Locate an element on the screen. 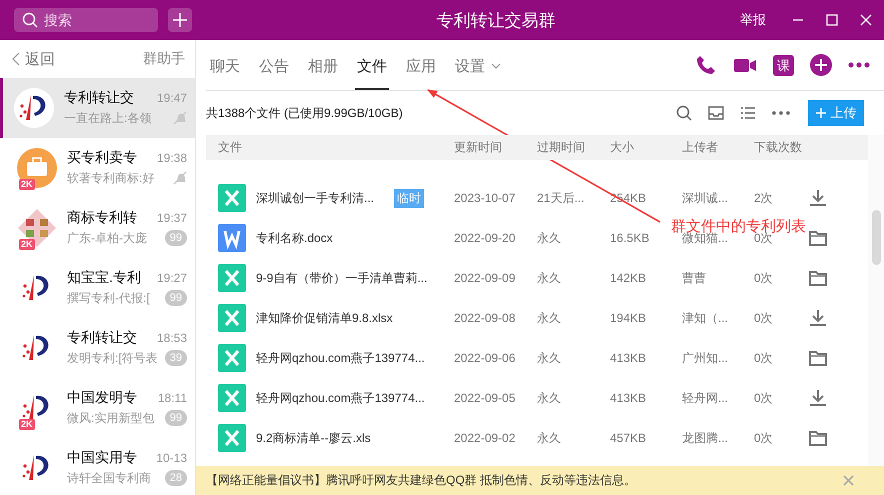 This screenshot has height=495, width=884. chat-preview: 软著专利商标:好 is located at coordinates (110, 178).